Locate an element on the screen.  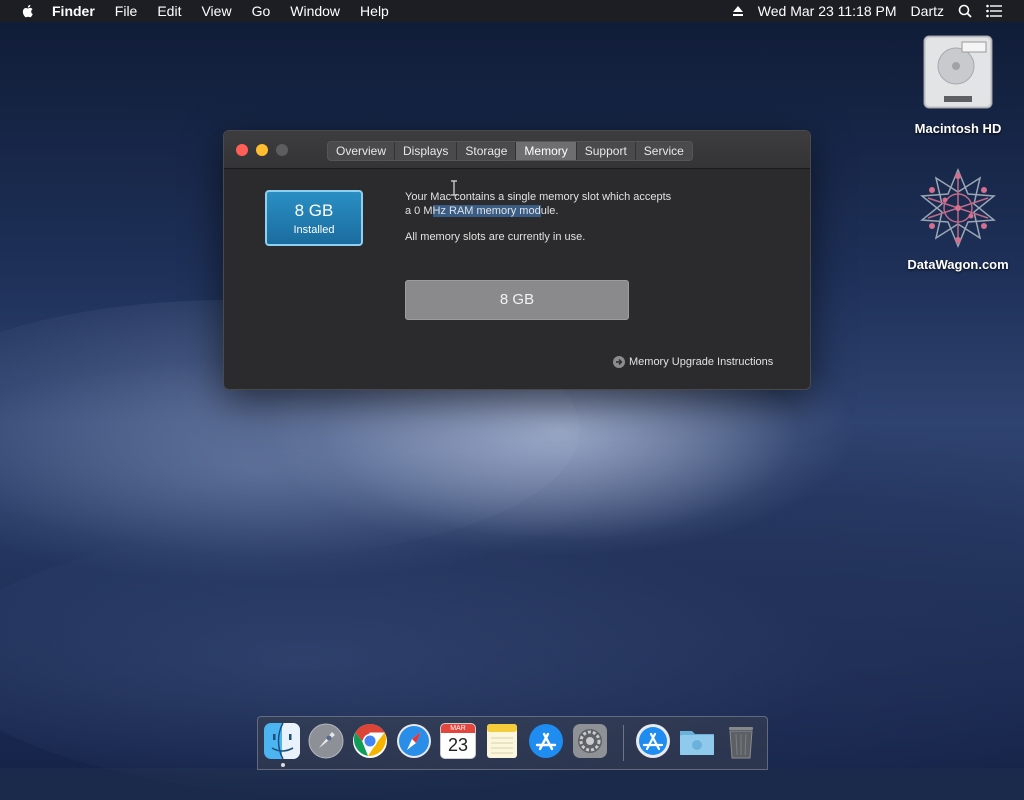
memory-slots-status: All memory slots are currently in use. is located at coordinates (495, 237).